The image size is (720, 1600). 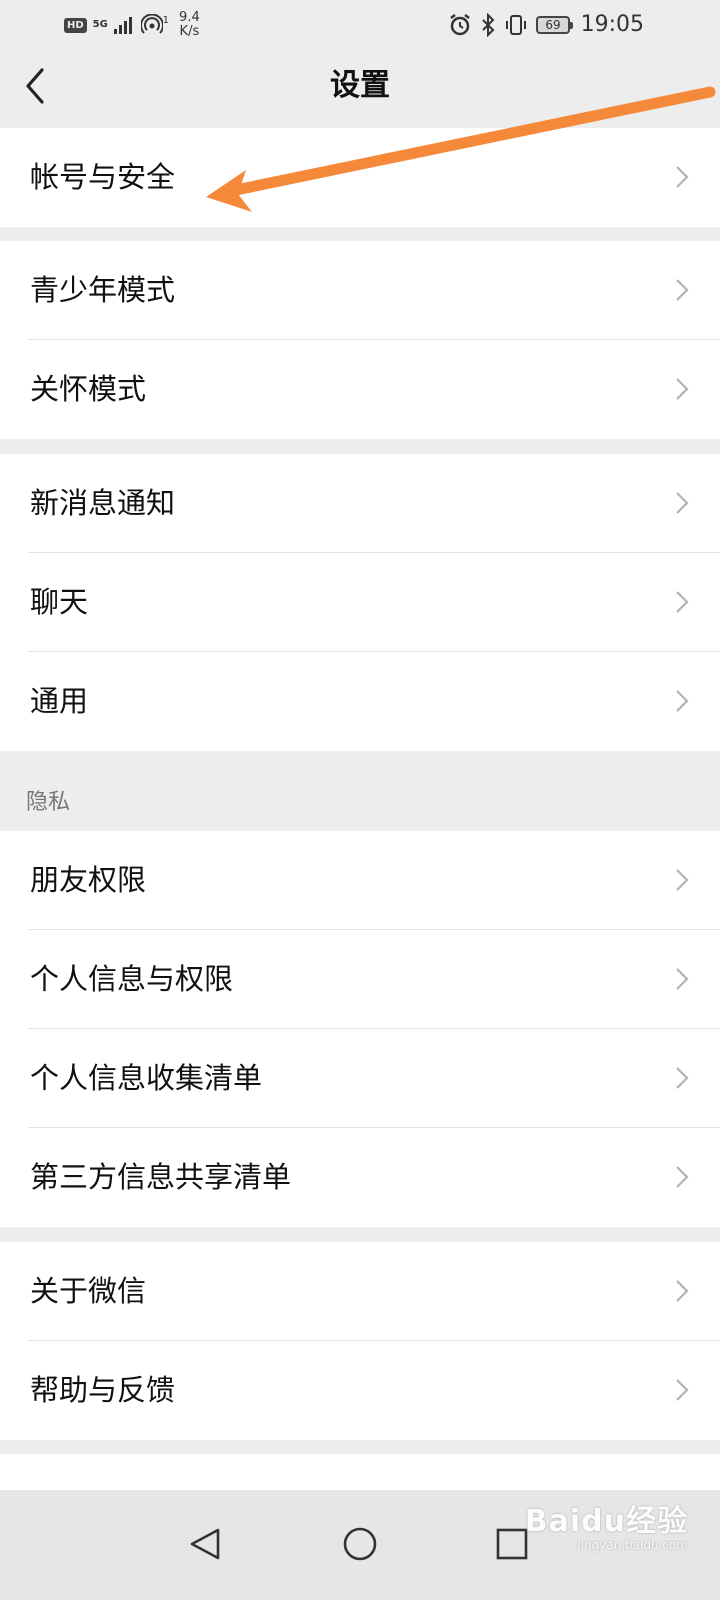 I want to click on row-label: 帐号与安全, so click(x=103, y=177).